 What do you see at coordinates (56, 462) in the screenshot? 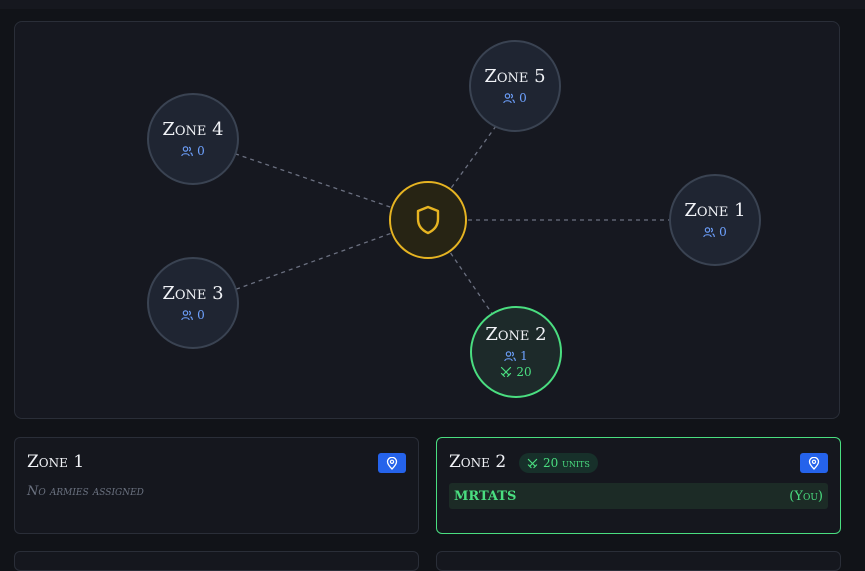
I see `card-title: Zone 1` at bounding box center [56, 462].